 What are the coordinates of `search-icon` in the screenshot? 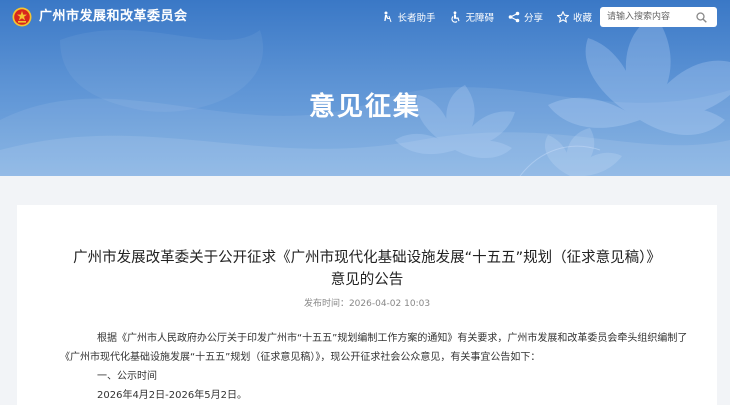 It's located at (701, 17).